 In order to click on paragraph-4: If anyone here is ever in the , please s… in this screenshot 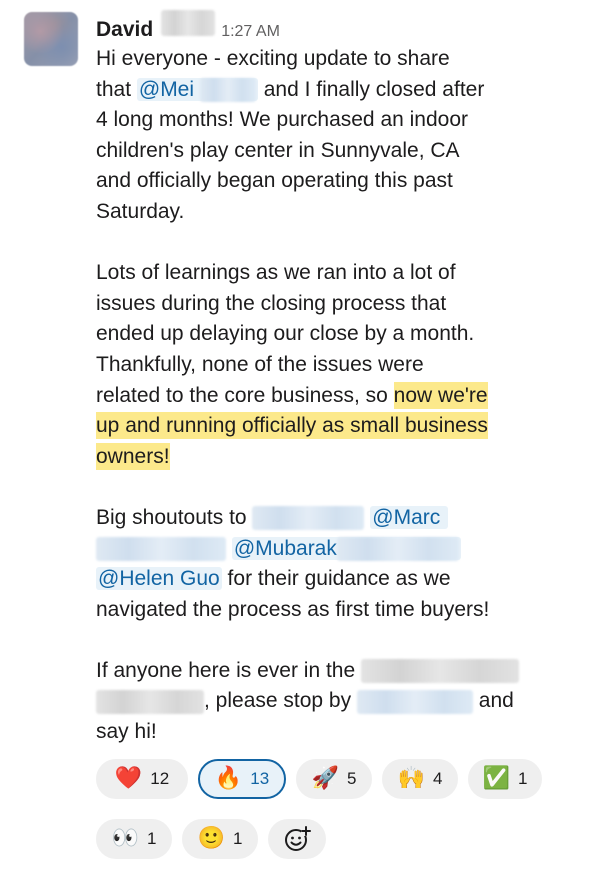, I will do `click(336, 702)`.